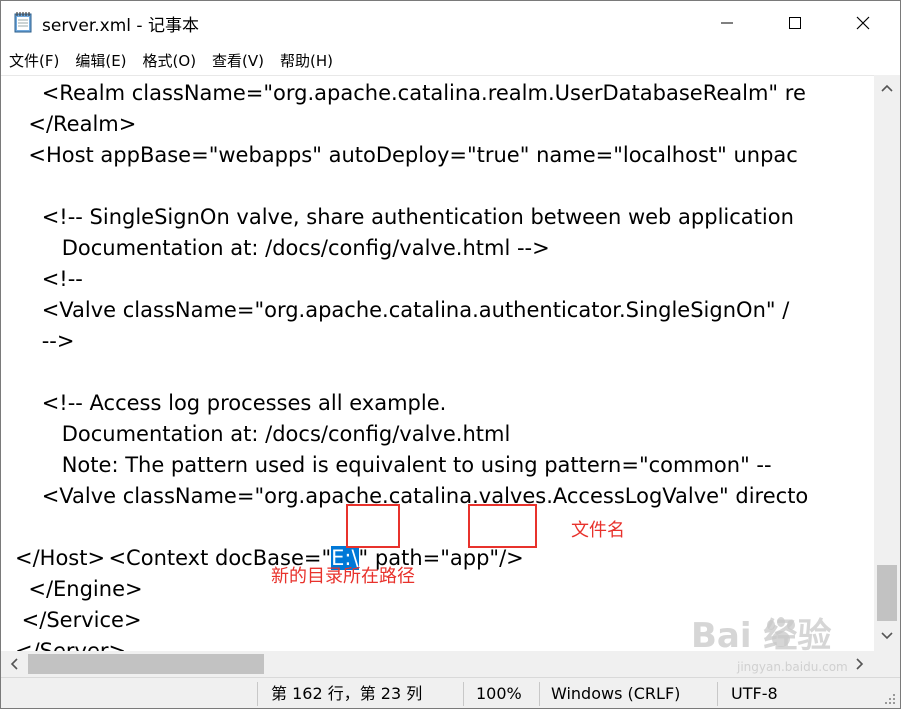 The height and width of the screenshot is (709, 901). What do you see at coordinates (761, 636) in the screenshot?
I see `watermark-brand: Bai 经验` at bounding box center [761, 636].